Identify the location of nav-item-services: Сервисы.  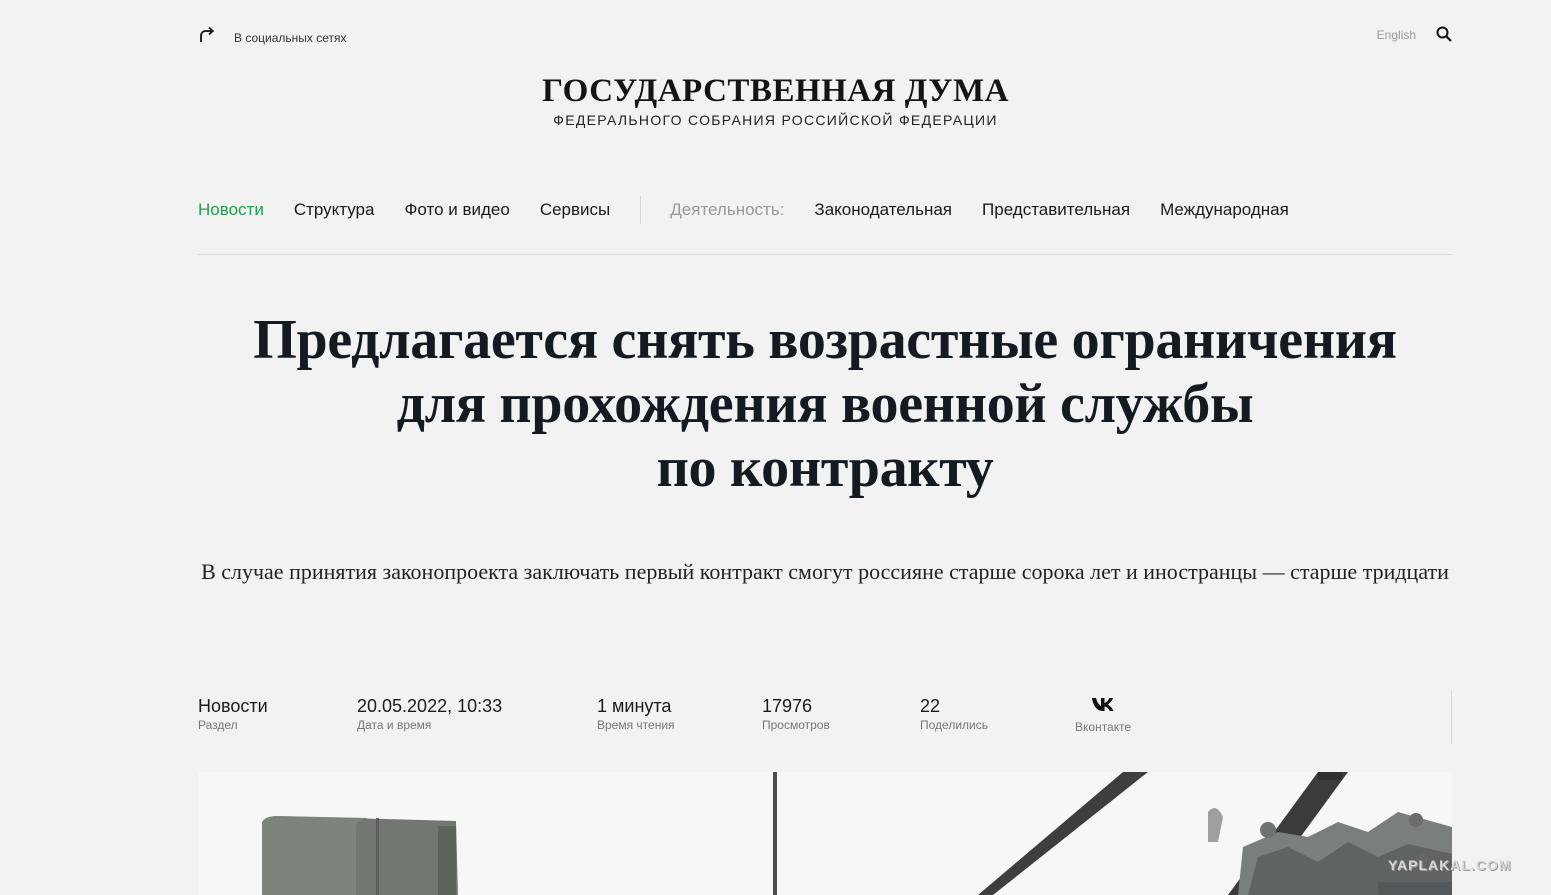
(575, 210).